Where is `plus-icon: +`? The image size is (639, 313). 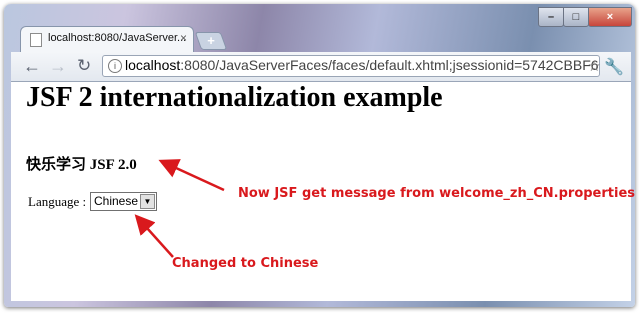 plus-icon: + is located at coordinates (211, 40).